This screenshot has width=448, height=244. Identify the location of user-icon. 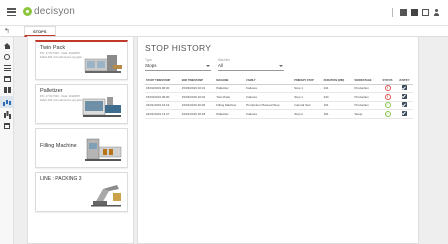
(436, 12).